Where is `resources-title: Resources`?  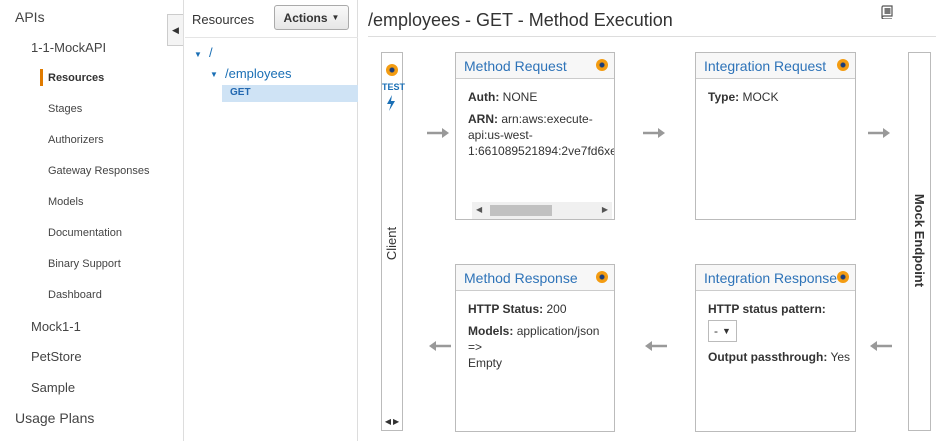 resources-title: Resources is located at coordinates (223, 19).